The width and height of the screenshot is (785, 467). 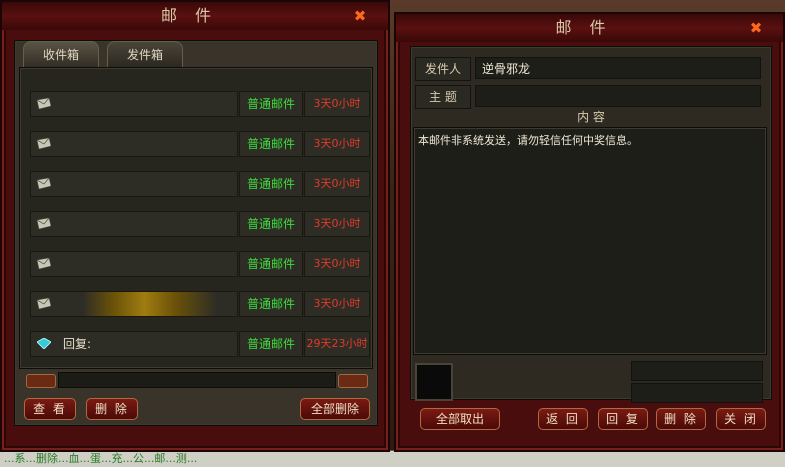 What do you see at coordinates (197, 380) in the screenshot?
I see `scrollbar-track` at bounding box center [197, 380].